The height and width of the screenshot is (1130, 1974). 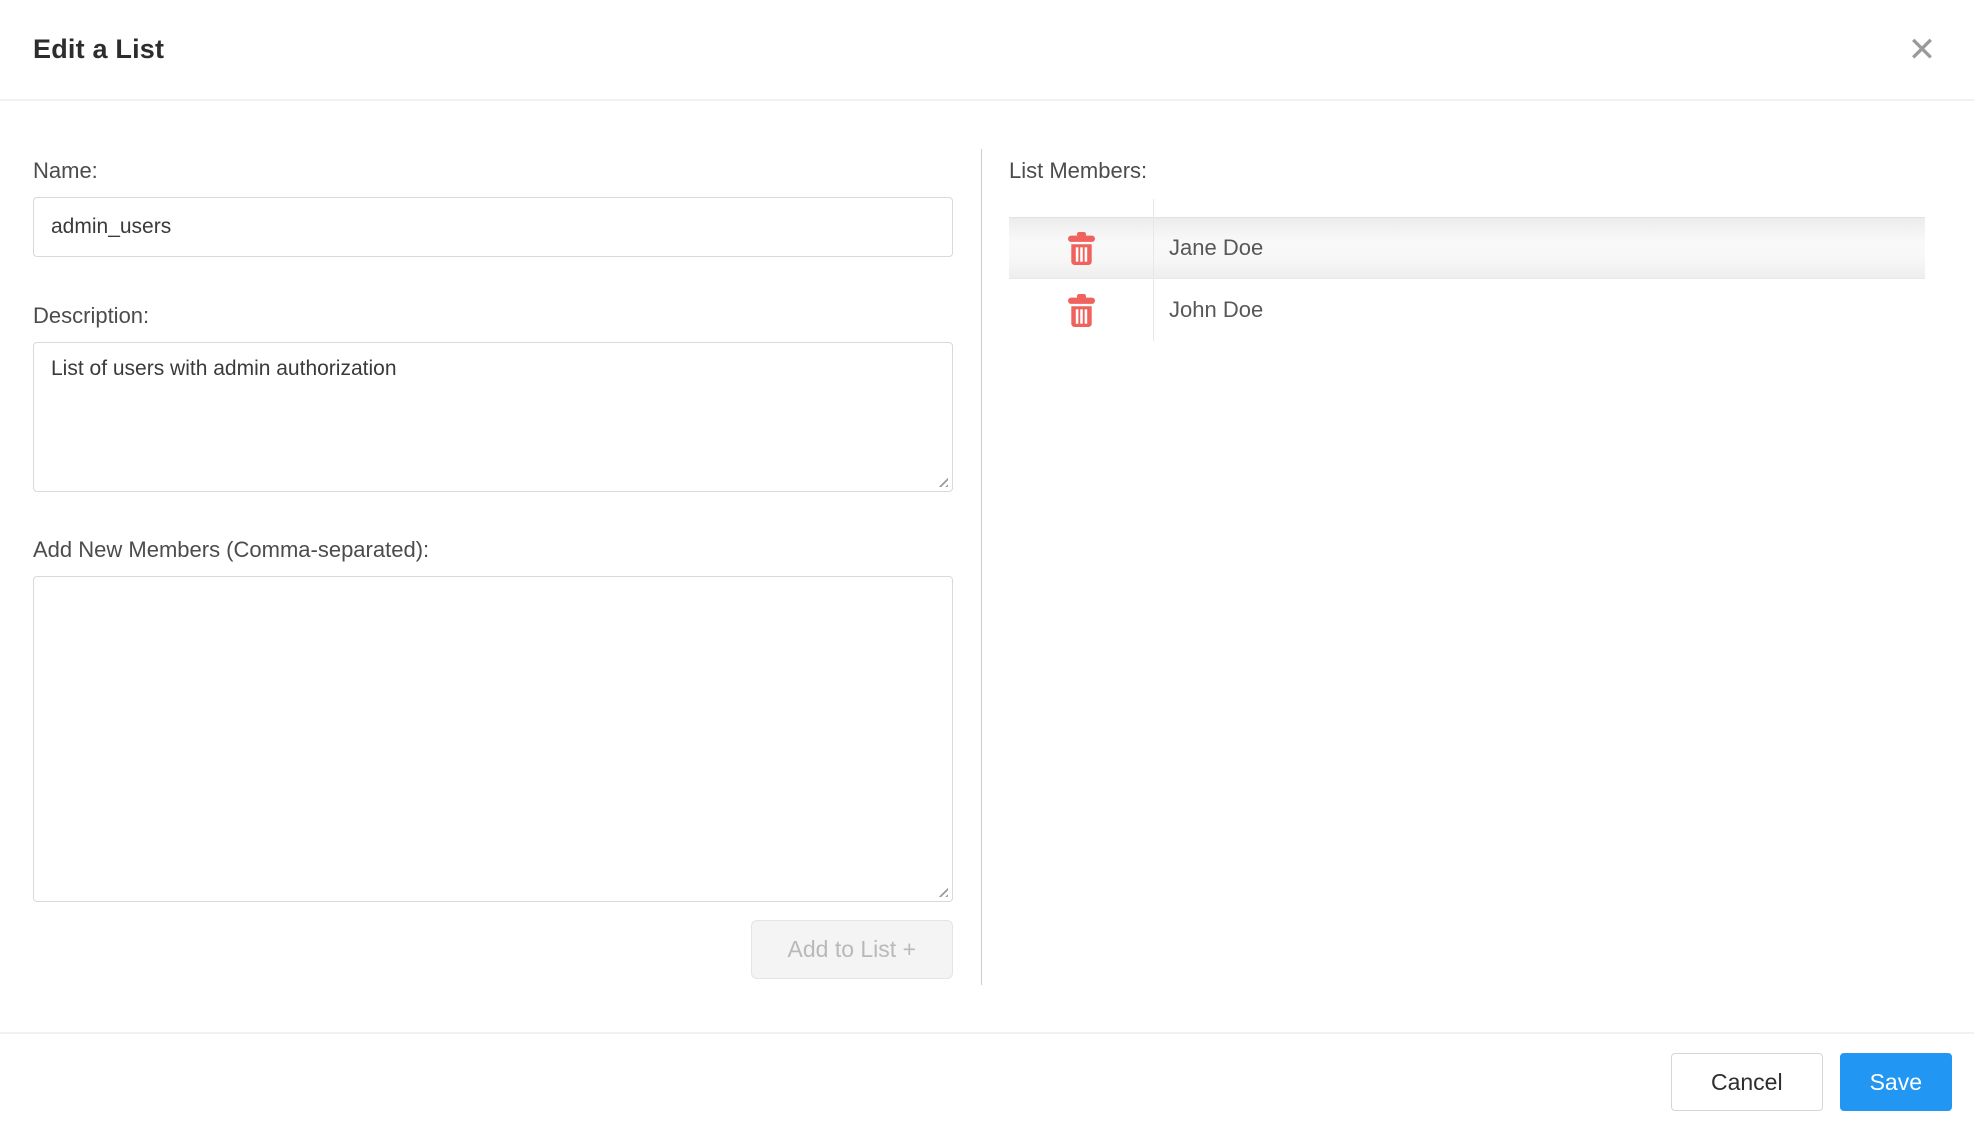 What do you see at coordinates (1216, 309) in the screenshot?
I see `member-name: John Doe` at bounding box center [1216, 309].